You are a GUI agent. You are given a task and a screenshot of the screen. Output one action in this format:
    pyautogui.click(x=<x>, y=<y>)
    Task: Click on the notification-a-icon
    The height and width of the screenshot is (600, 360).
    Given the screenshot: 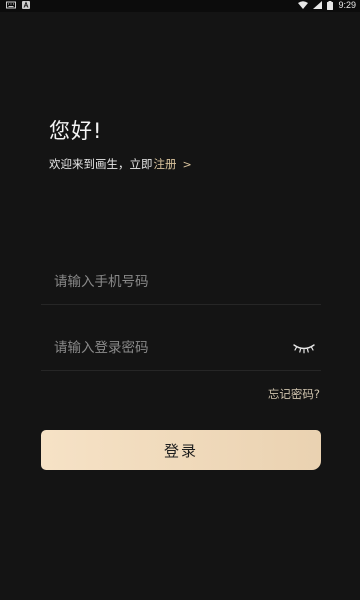 What is the action you would take?
    pyautogui.click(x=26, y=5)
    